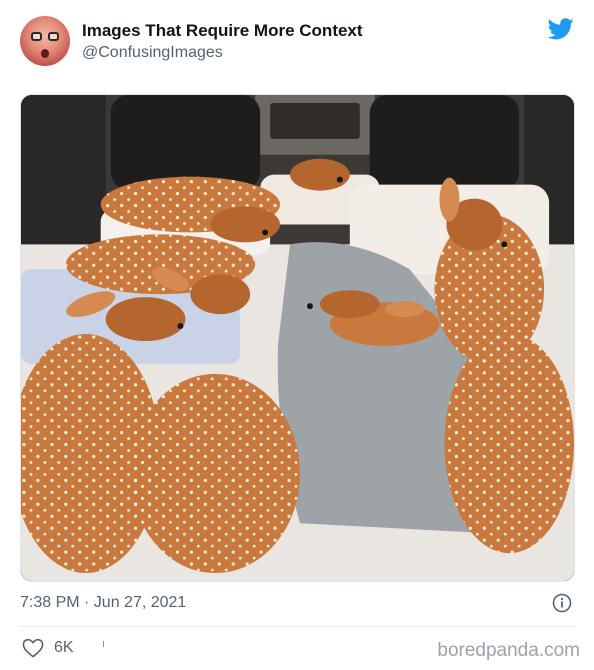 This screenshot has height=670, width=594. What do you see at coordinates (297, 626) in the screenshot?
I see `divider` at bounding box center [297, 626].